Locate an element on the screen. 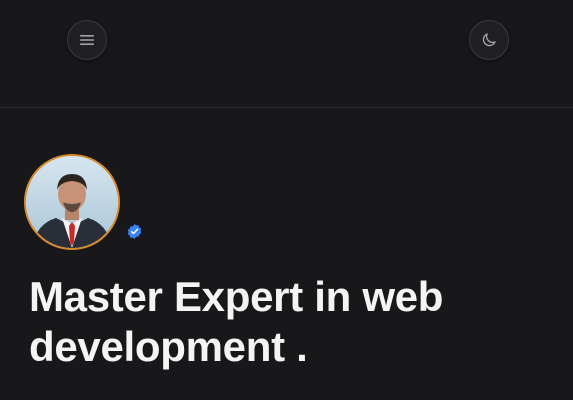 The image size is (573, 400). avatar is located at coordinates (72, 202).